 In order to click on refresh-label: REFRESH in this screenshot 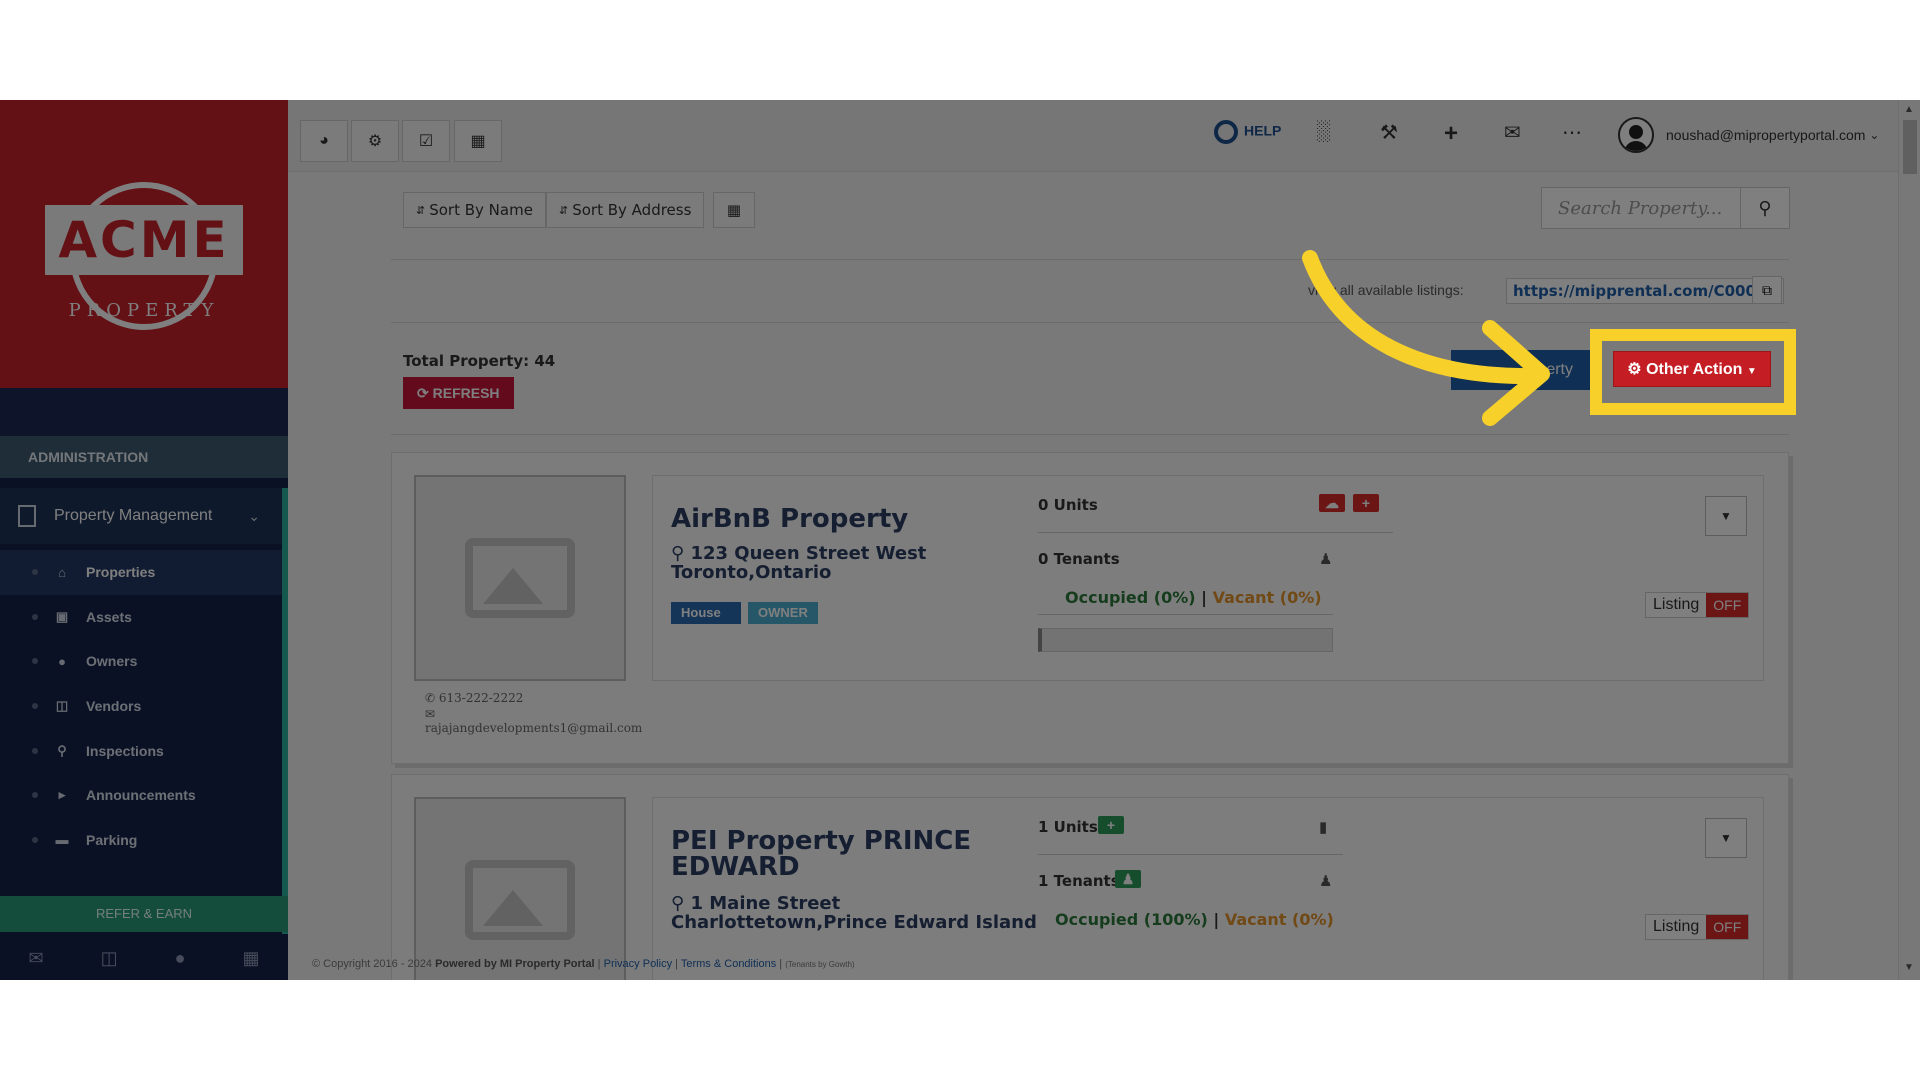, I will do `click(466, 393)`.